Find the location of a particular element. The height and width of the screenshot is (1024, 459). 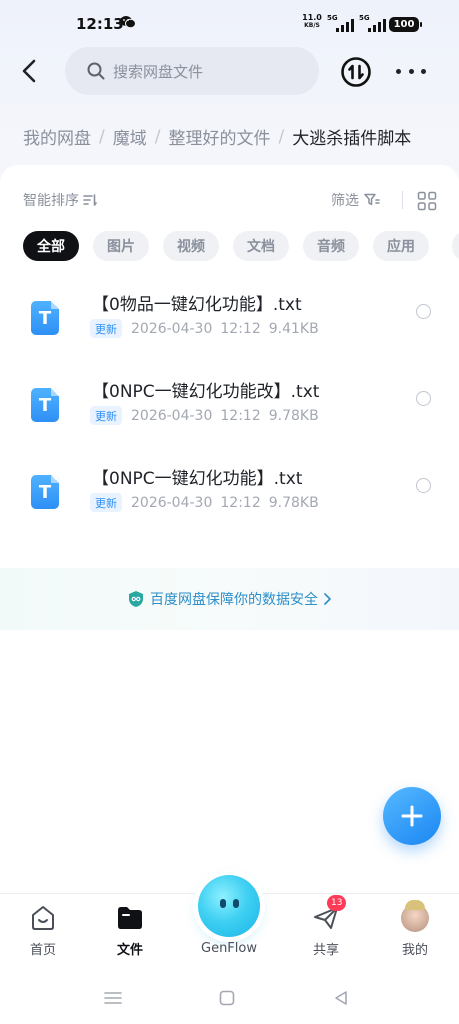

chevron-left-icon is located at coordinates (29, 71).